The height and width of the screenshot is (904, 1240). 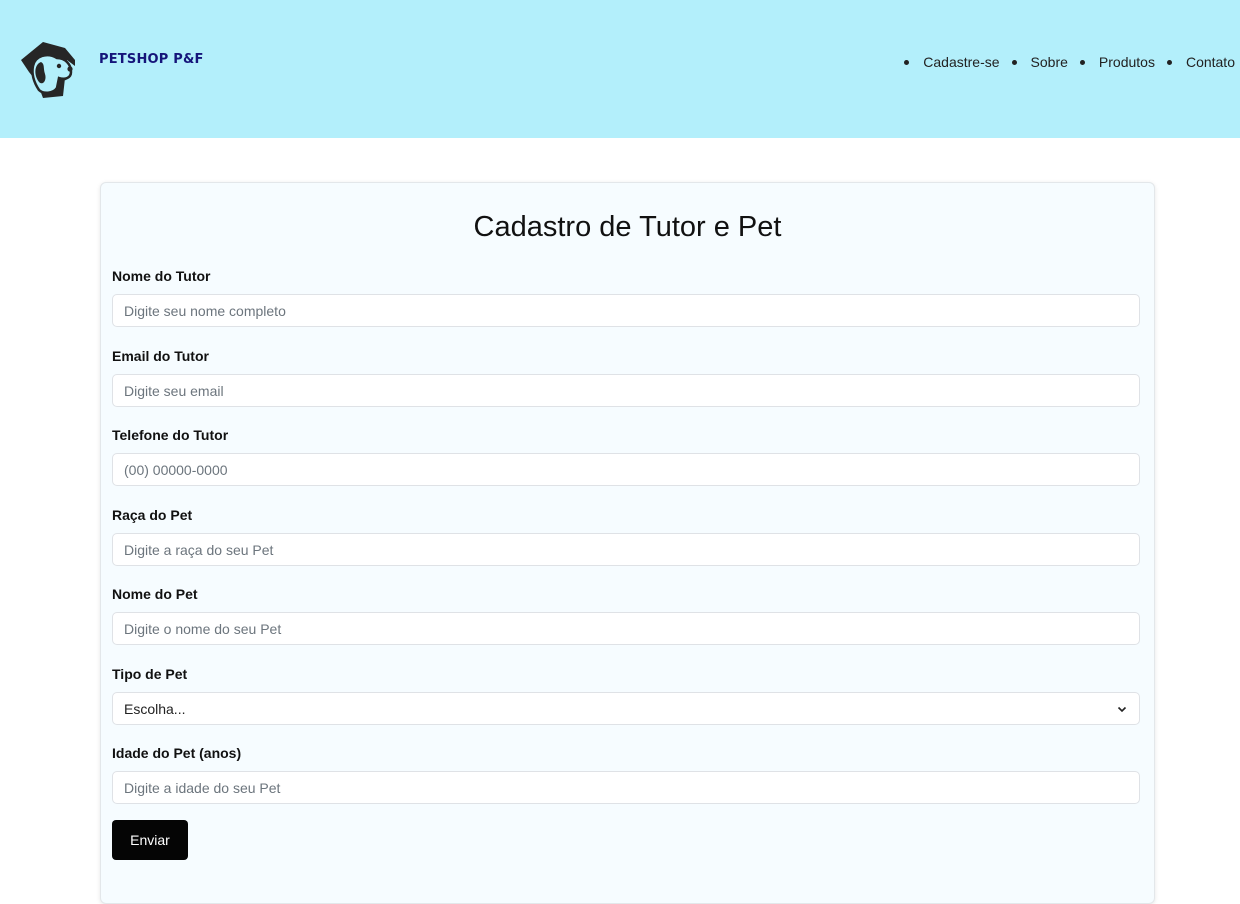 I want to click on nav-item-contato: Contato, so click(x=1201, y=62).